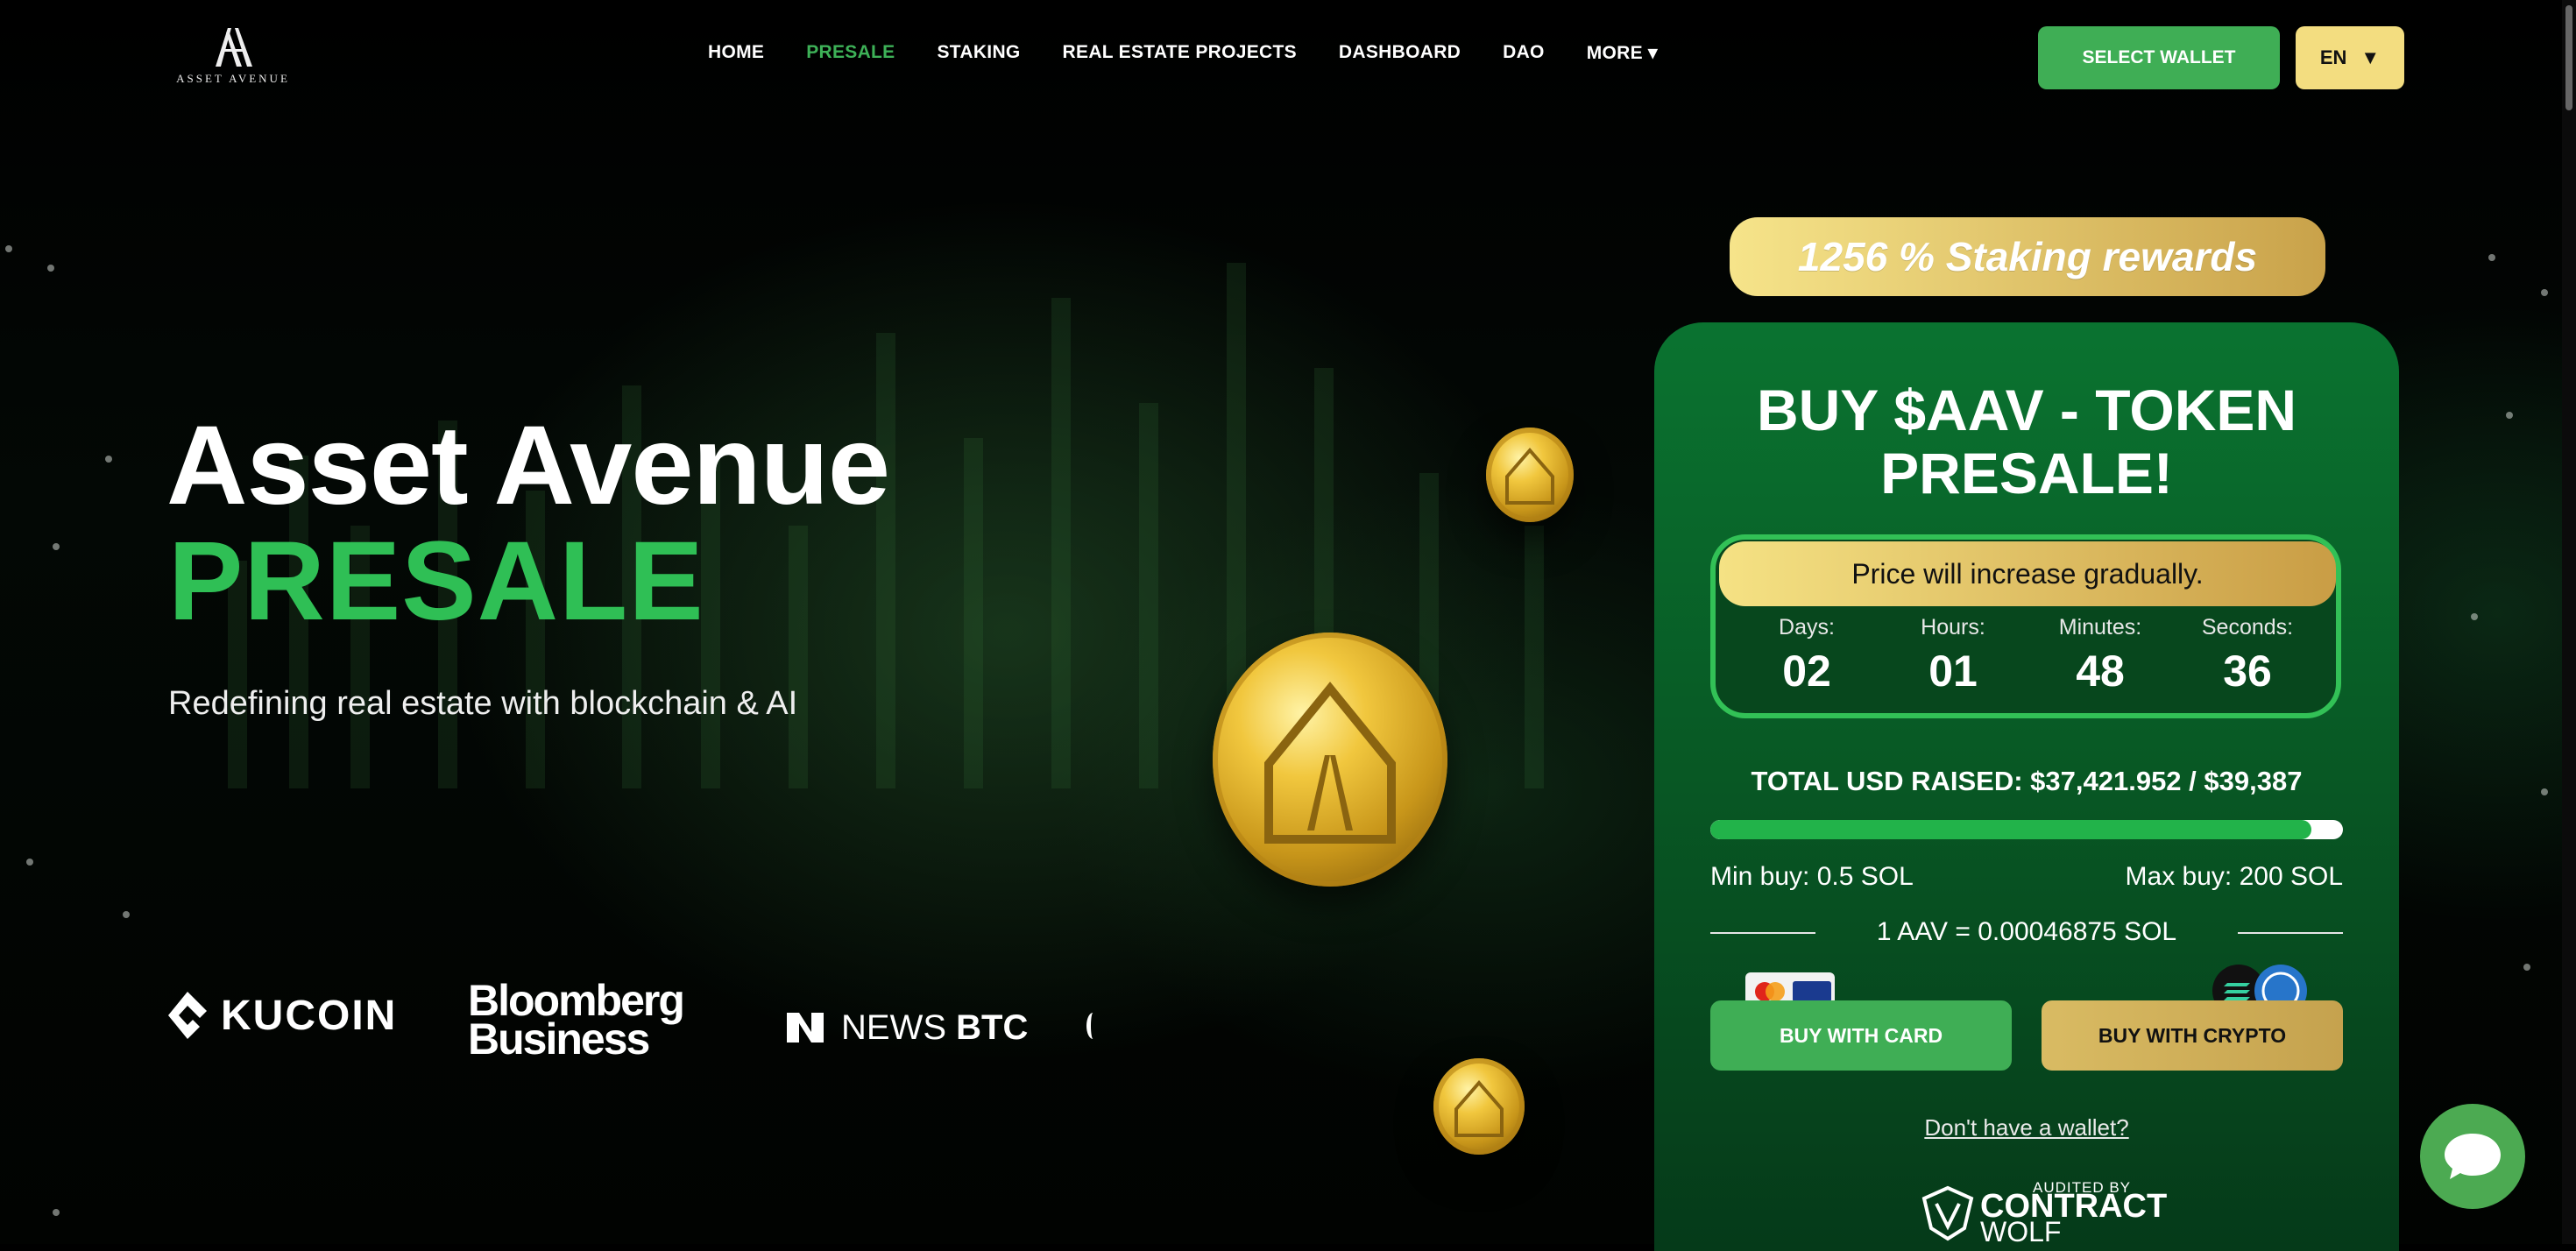 The height and width of the screenshot is (1251, 2576). What do you see at coordinates (1861, 1035) in the screenshot?
I see `buy-with-card-button: BUY WITH CARD` at bounding box center [1861, 1035].